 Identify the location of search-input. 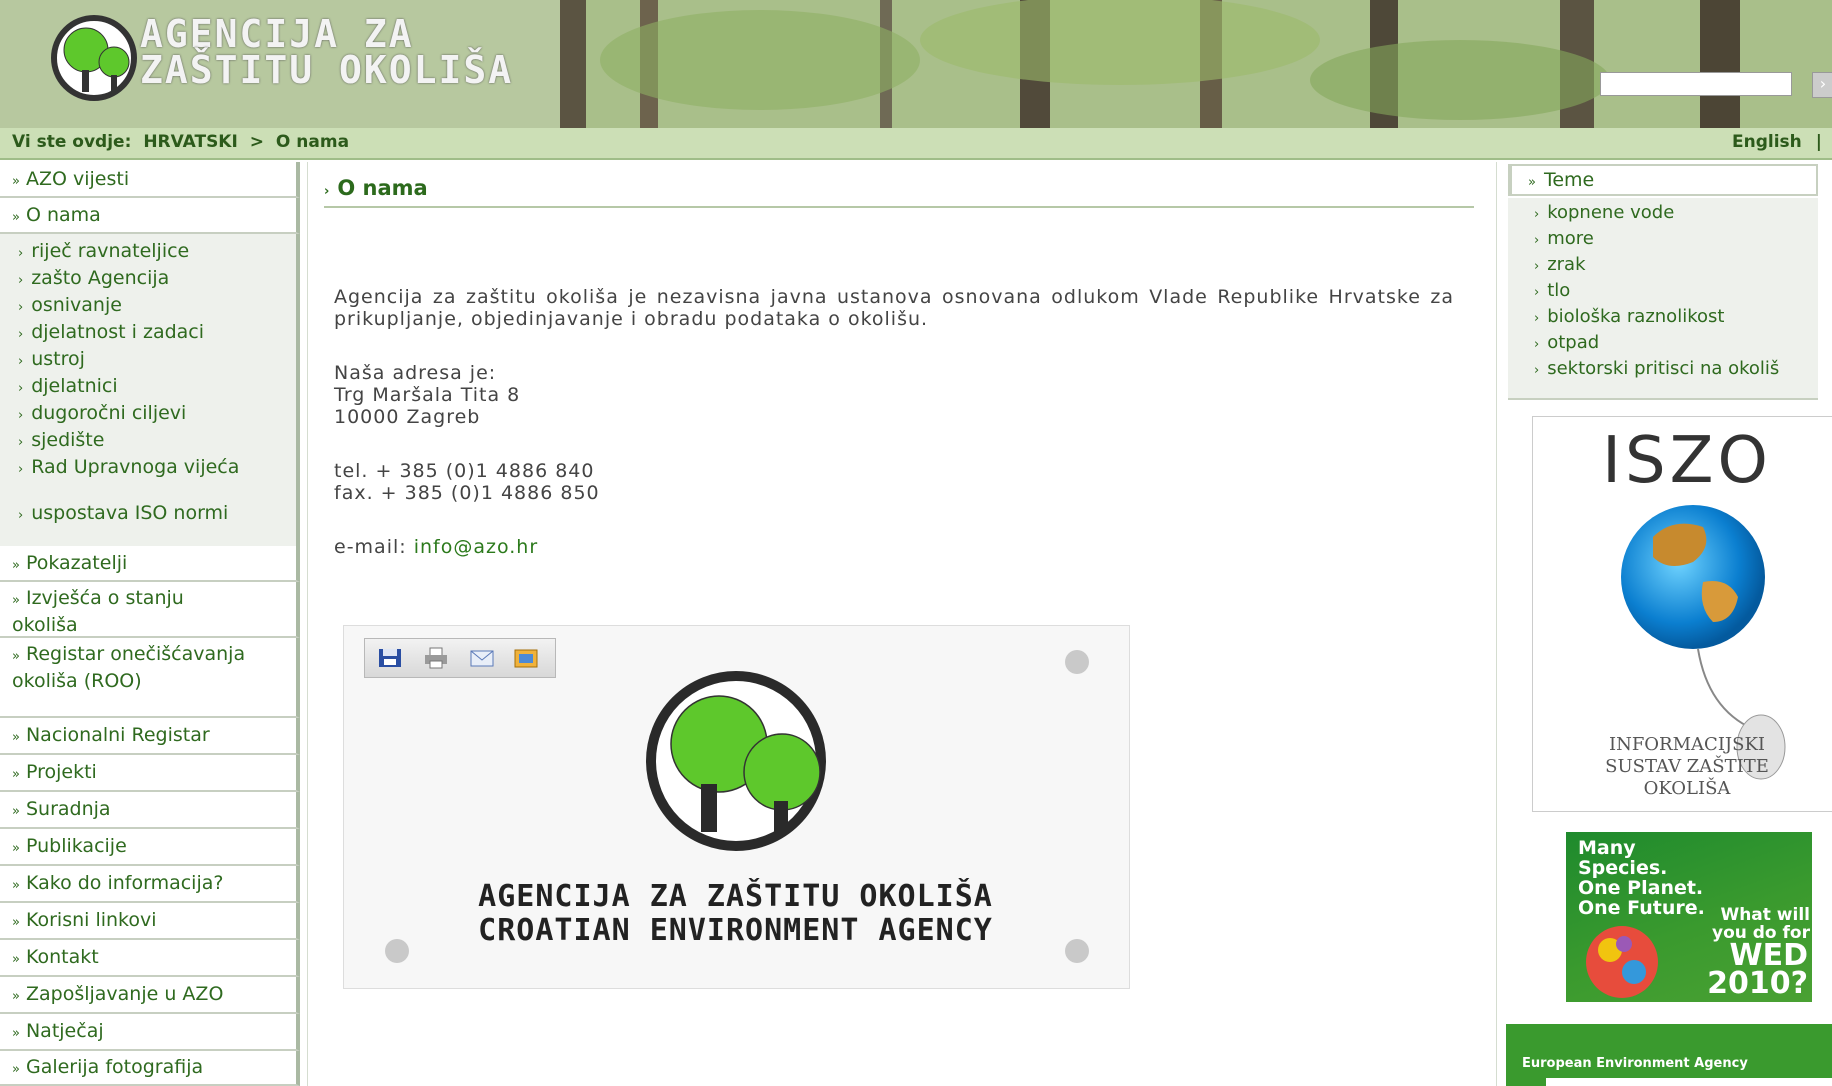
(1696, 84).